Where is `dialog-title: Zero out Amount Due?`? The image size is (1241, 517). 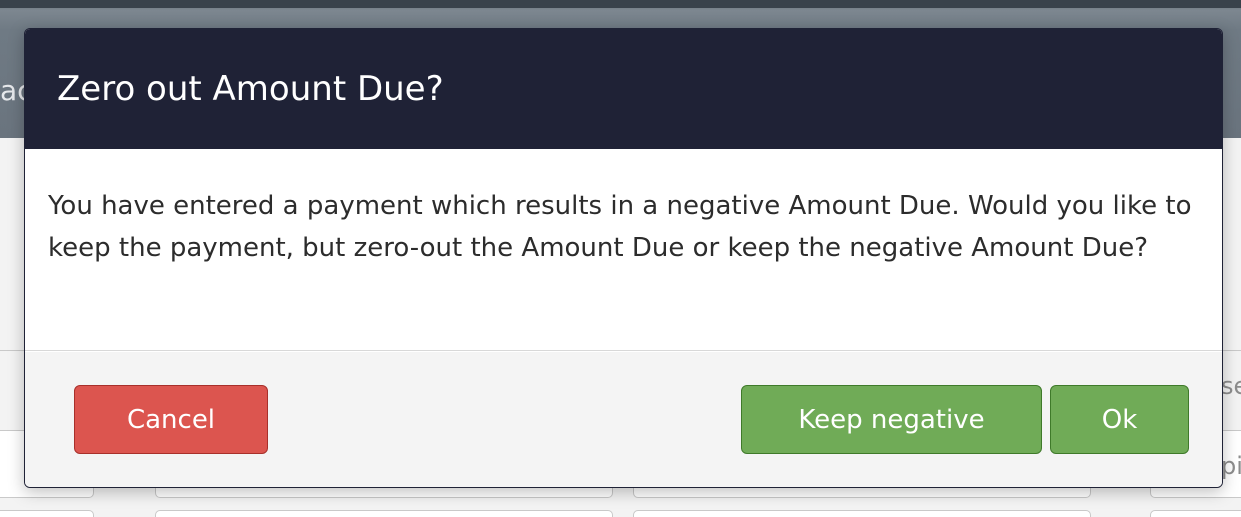
dialog-title: Zero out Amount Due? is located at coordinates (250, 89).